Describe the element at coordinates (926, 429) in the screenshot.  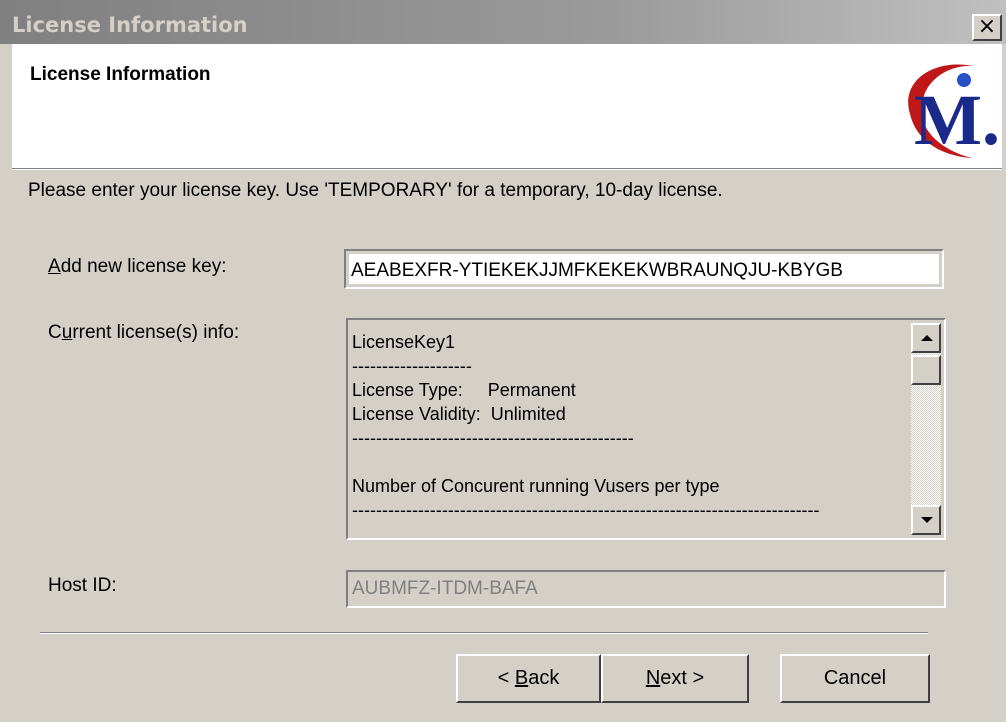
I see `vertical-scrollbar` at that location.